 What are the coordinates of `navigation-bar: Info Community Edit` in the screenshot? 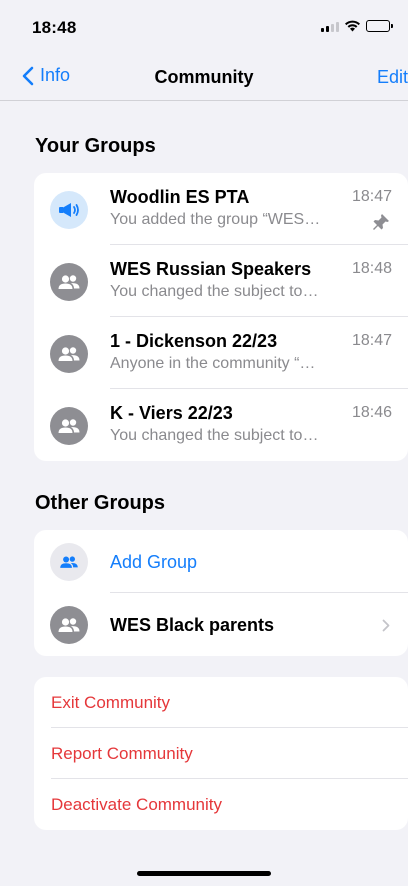 It's located at (204, 79).